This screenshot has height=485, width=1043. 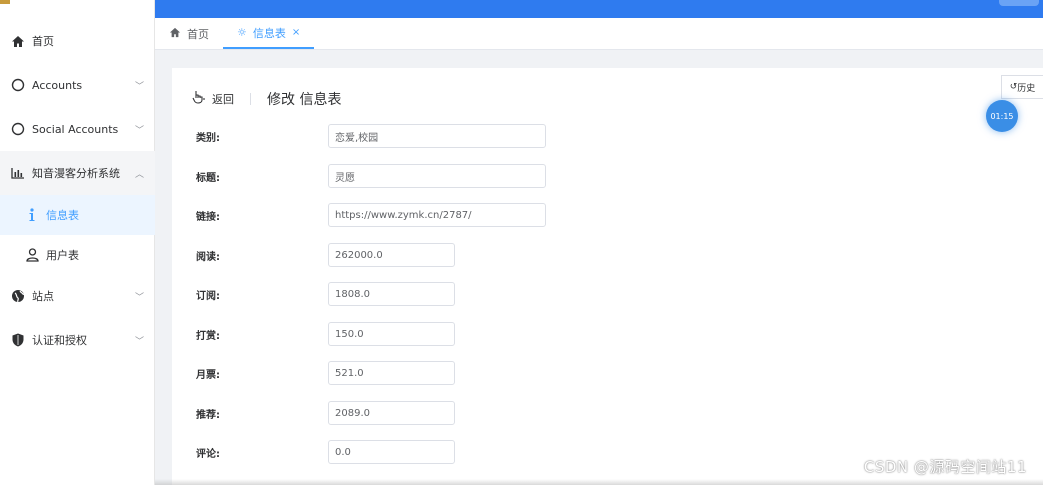 What do you see at coordinates (391, 373) in the screenshot?
I see `monthly-tickets-input` at bounding box center [391, 373].